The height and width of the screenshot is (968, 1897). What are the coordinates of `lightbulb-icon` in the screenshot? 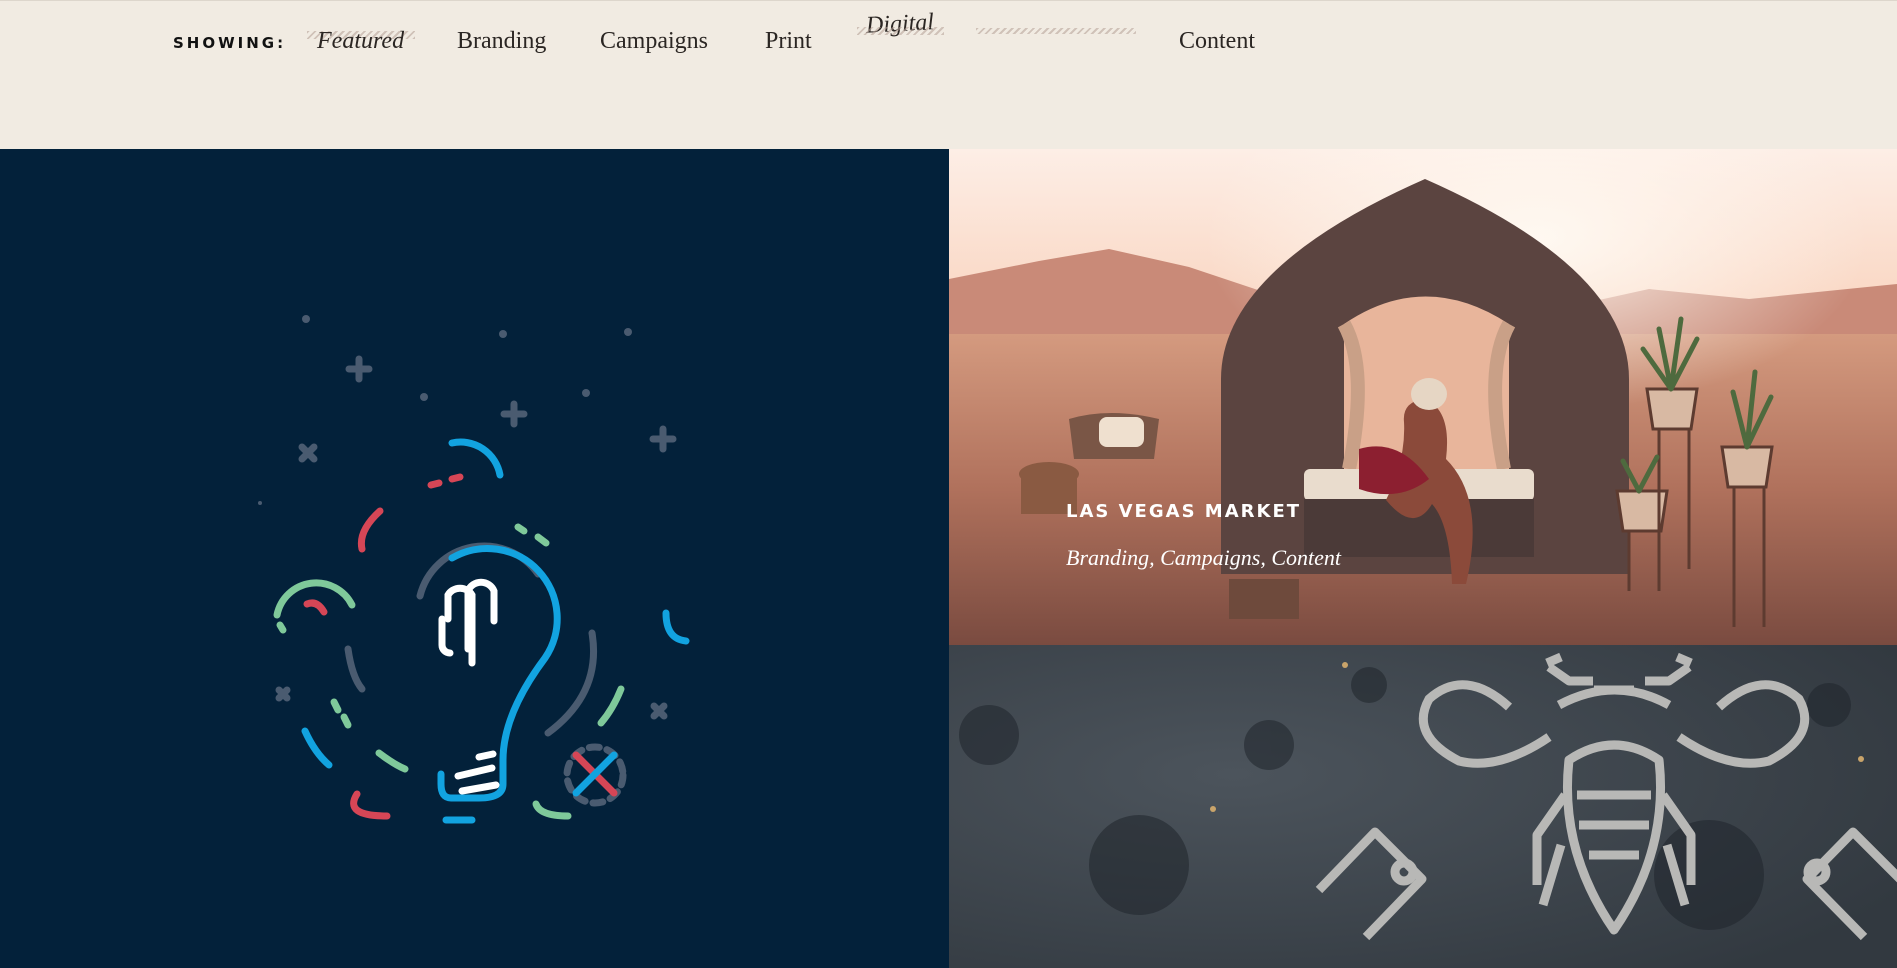 It's located at (474, 569).